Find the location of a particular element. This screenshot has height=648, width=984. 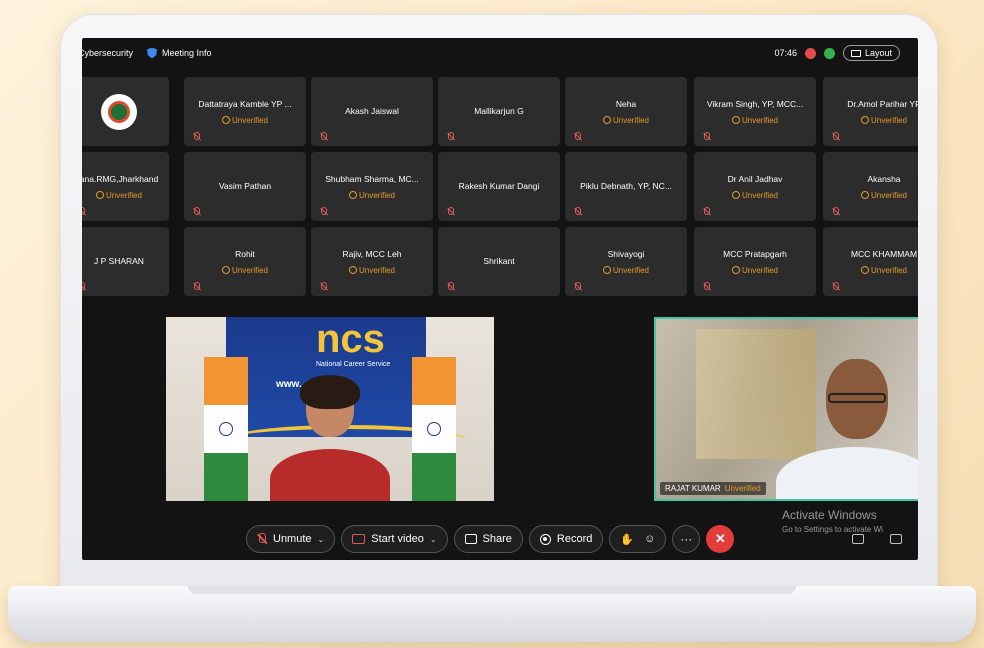

ncs-logo-text: ncs is located at coordinates (350, 339).